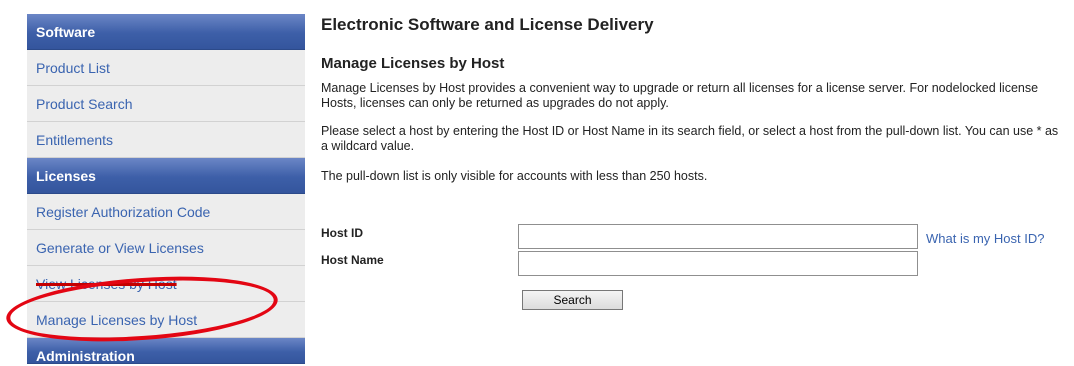 The height and width of the screenshot is (366, 1074). I want to click on what-is-my-host-id-link: What is my Host ID?, so click(985, 238).